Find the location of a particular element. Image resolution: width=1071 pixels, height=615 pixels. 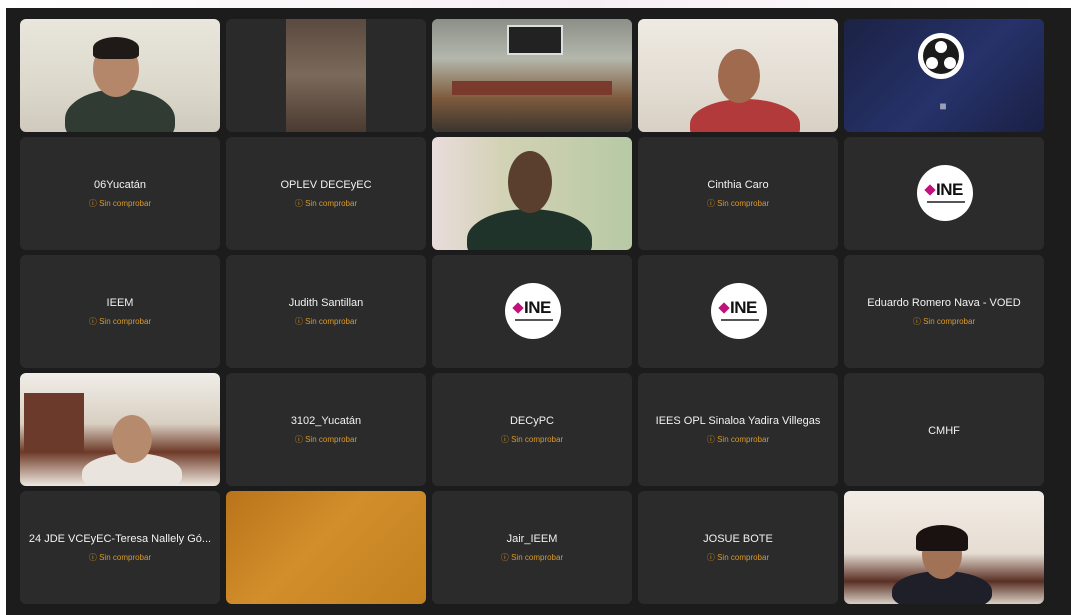

bookshelf is located at coordinates (54, 423).